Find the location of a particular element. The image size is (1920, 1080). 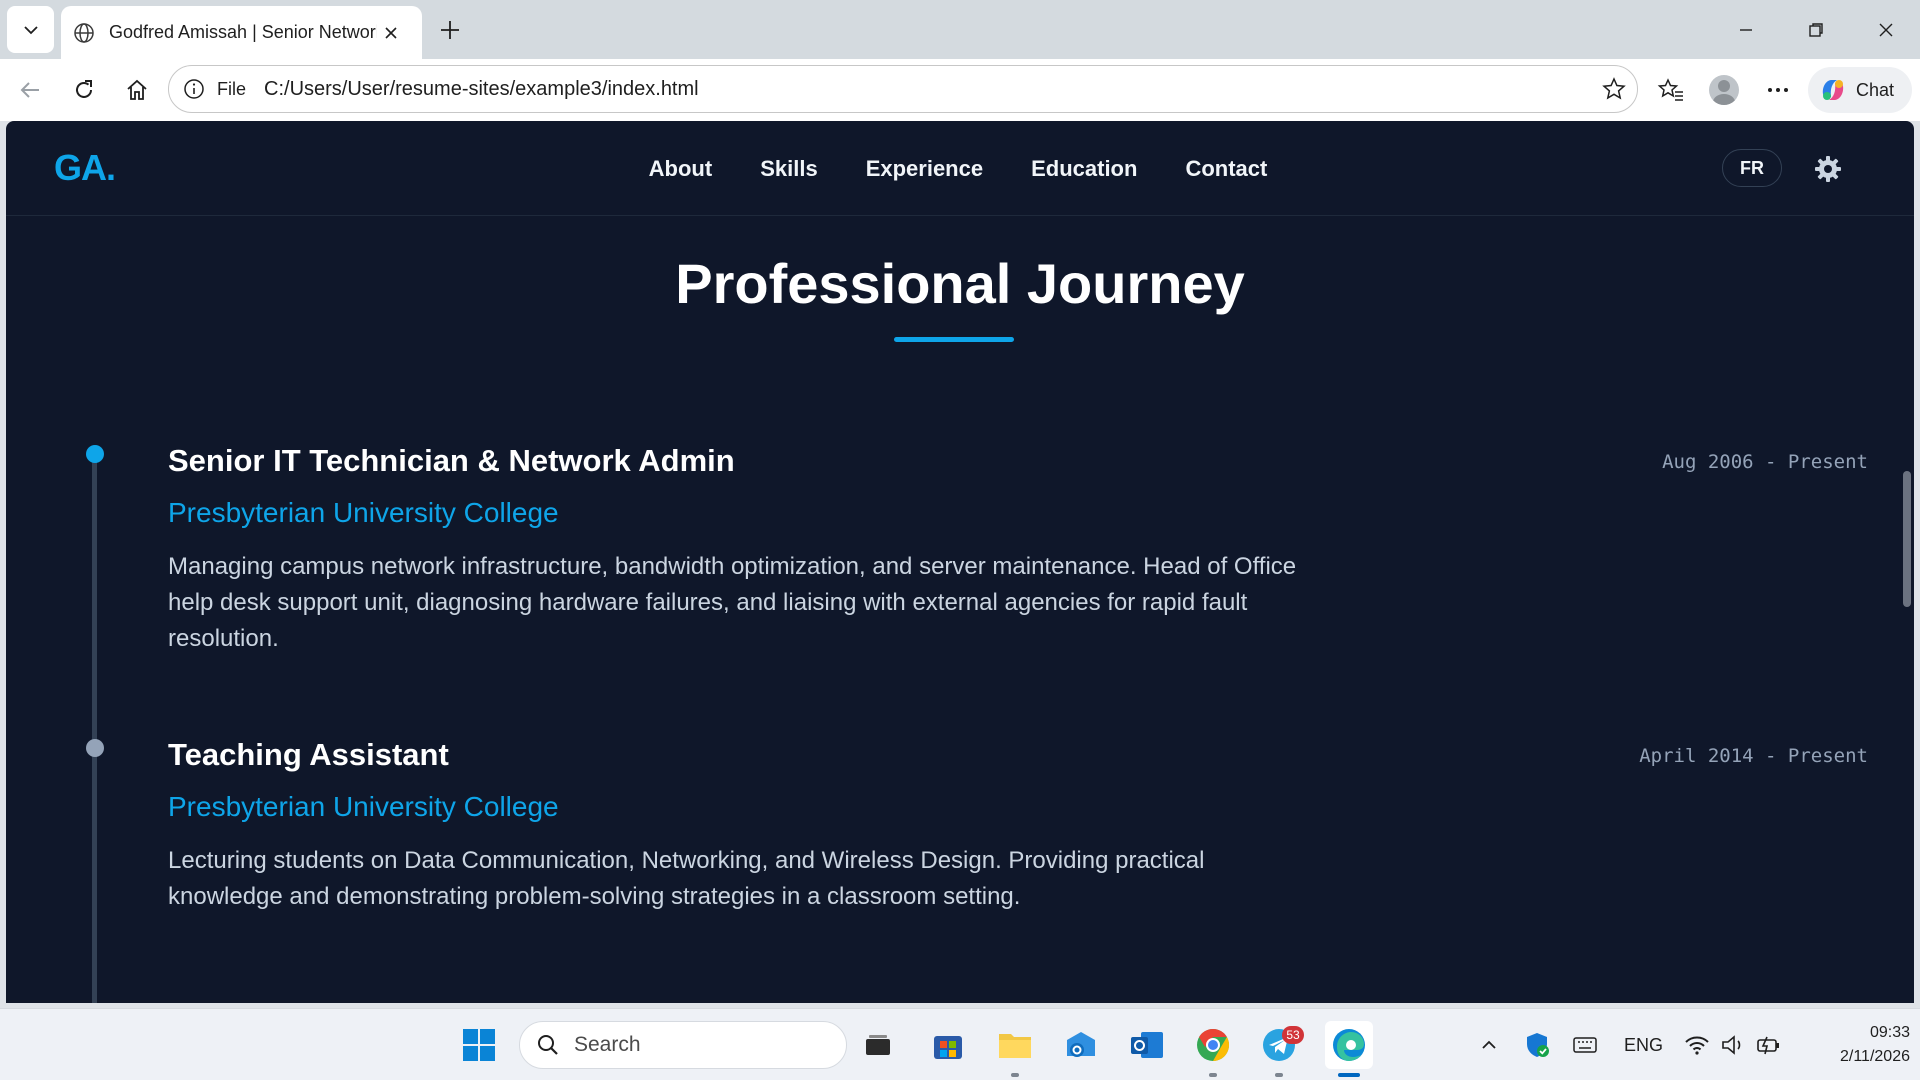

search-label: Search is located at coordinates (607, 1044).